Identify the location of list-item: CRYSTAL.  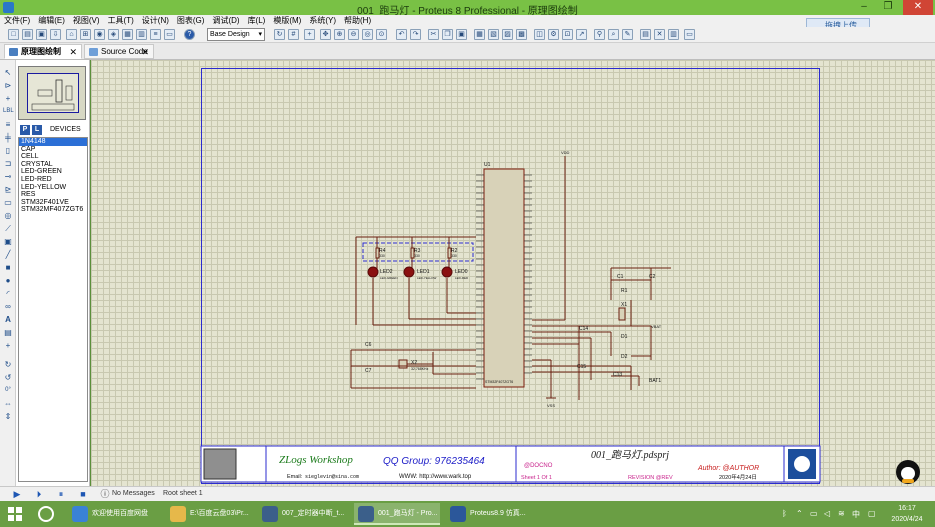
(53, 165).